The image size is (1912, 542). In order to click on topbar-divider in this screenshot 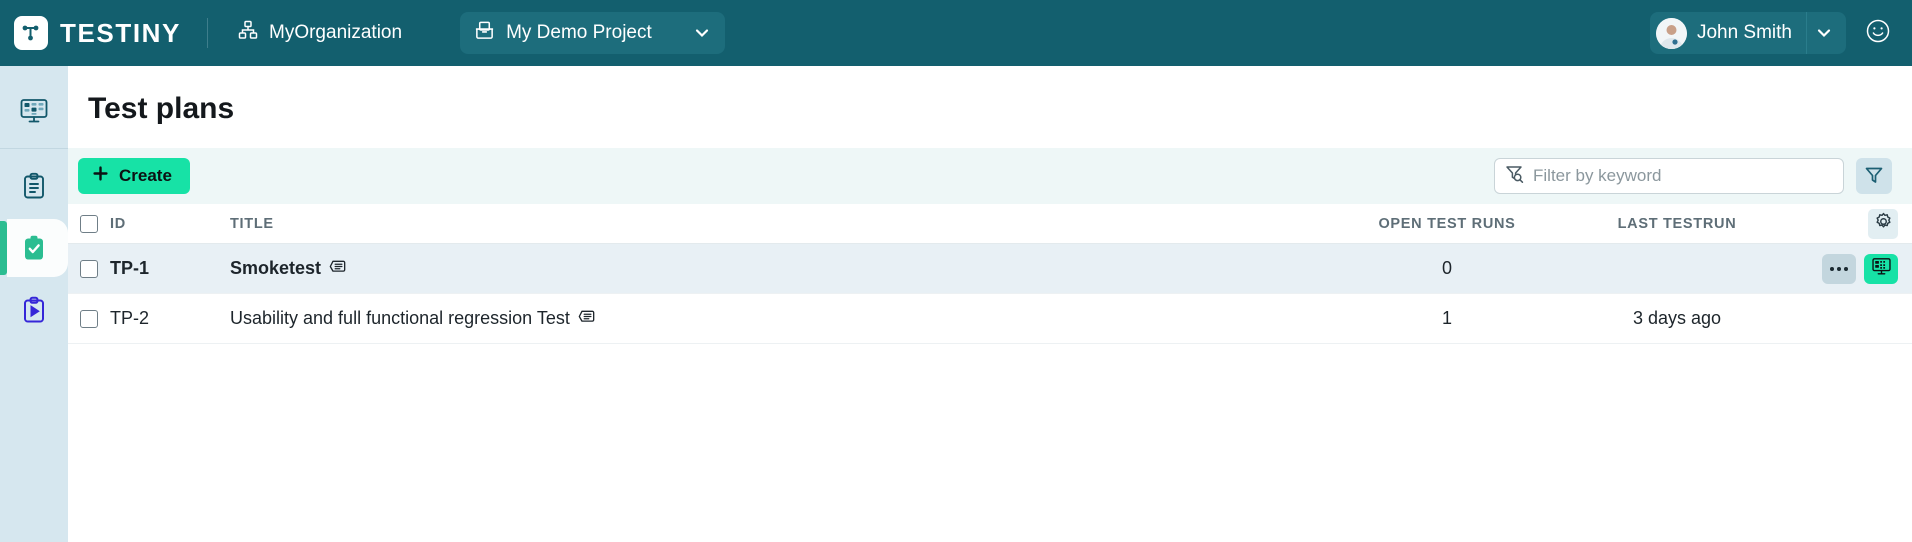, I will do `click(207, 33)`.